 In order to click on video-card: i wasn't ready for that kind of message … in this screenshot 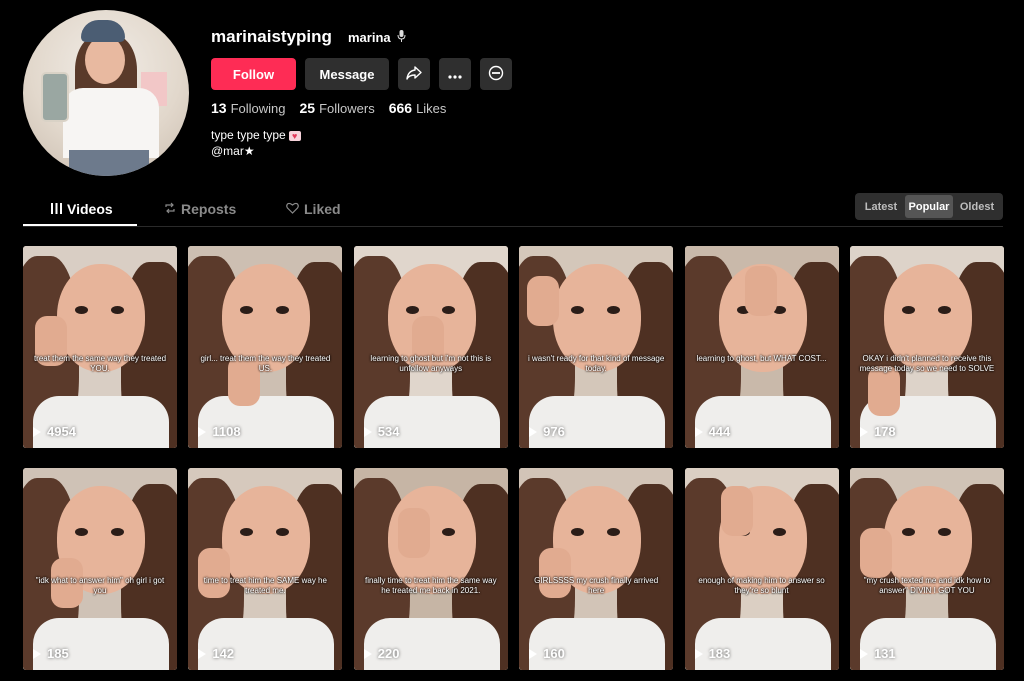, I will do `click(596, 347)`.